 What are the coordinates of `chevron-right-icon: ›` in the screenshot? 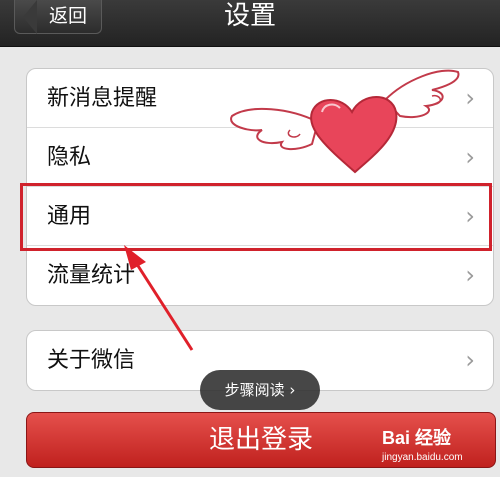 It's located at (292, 390).